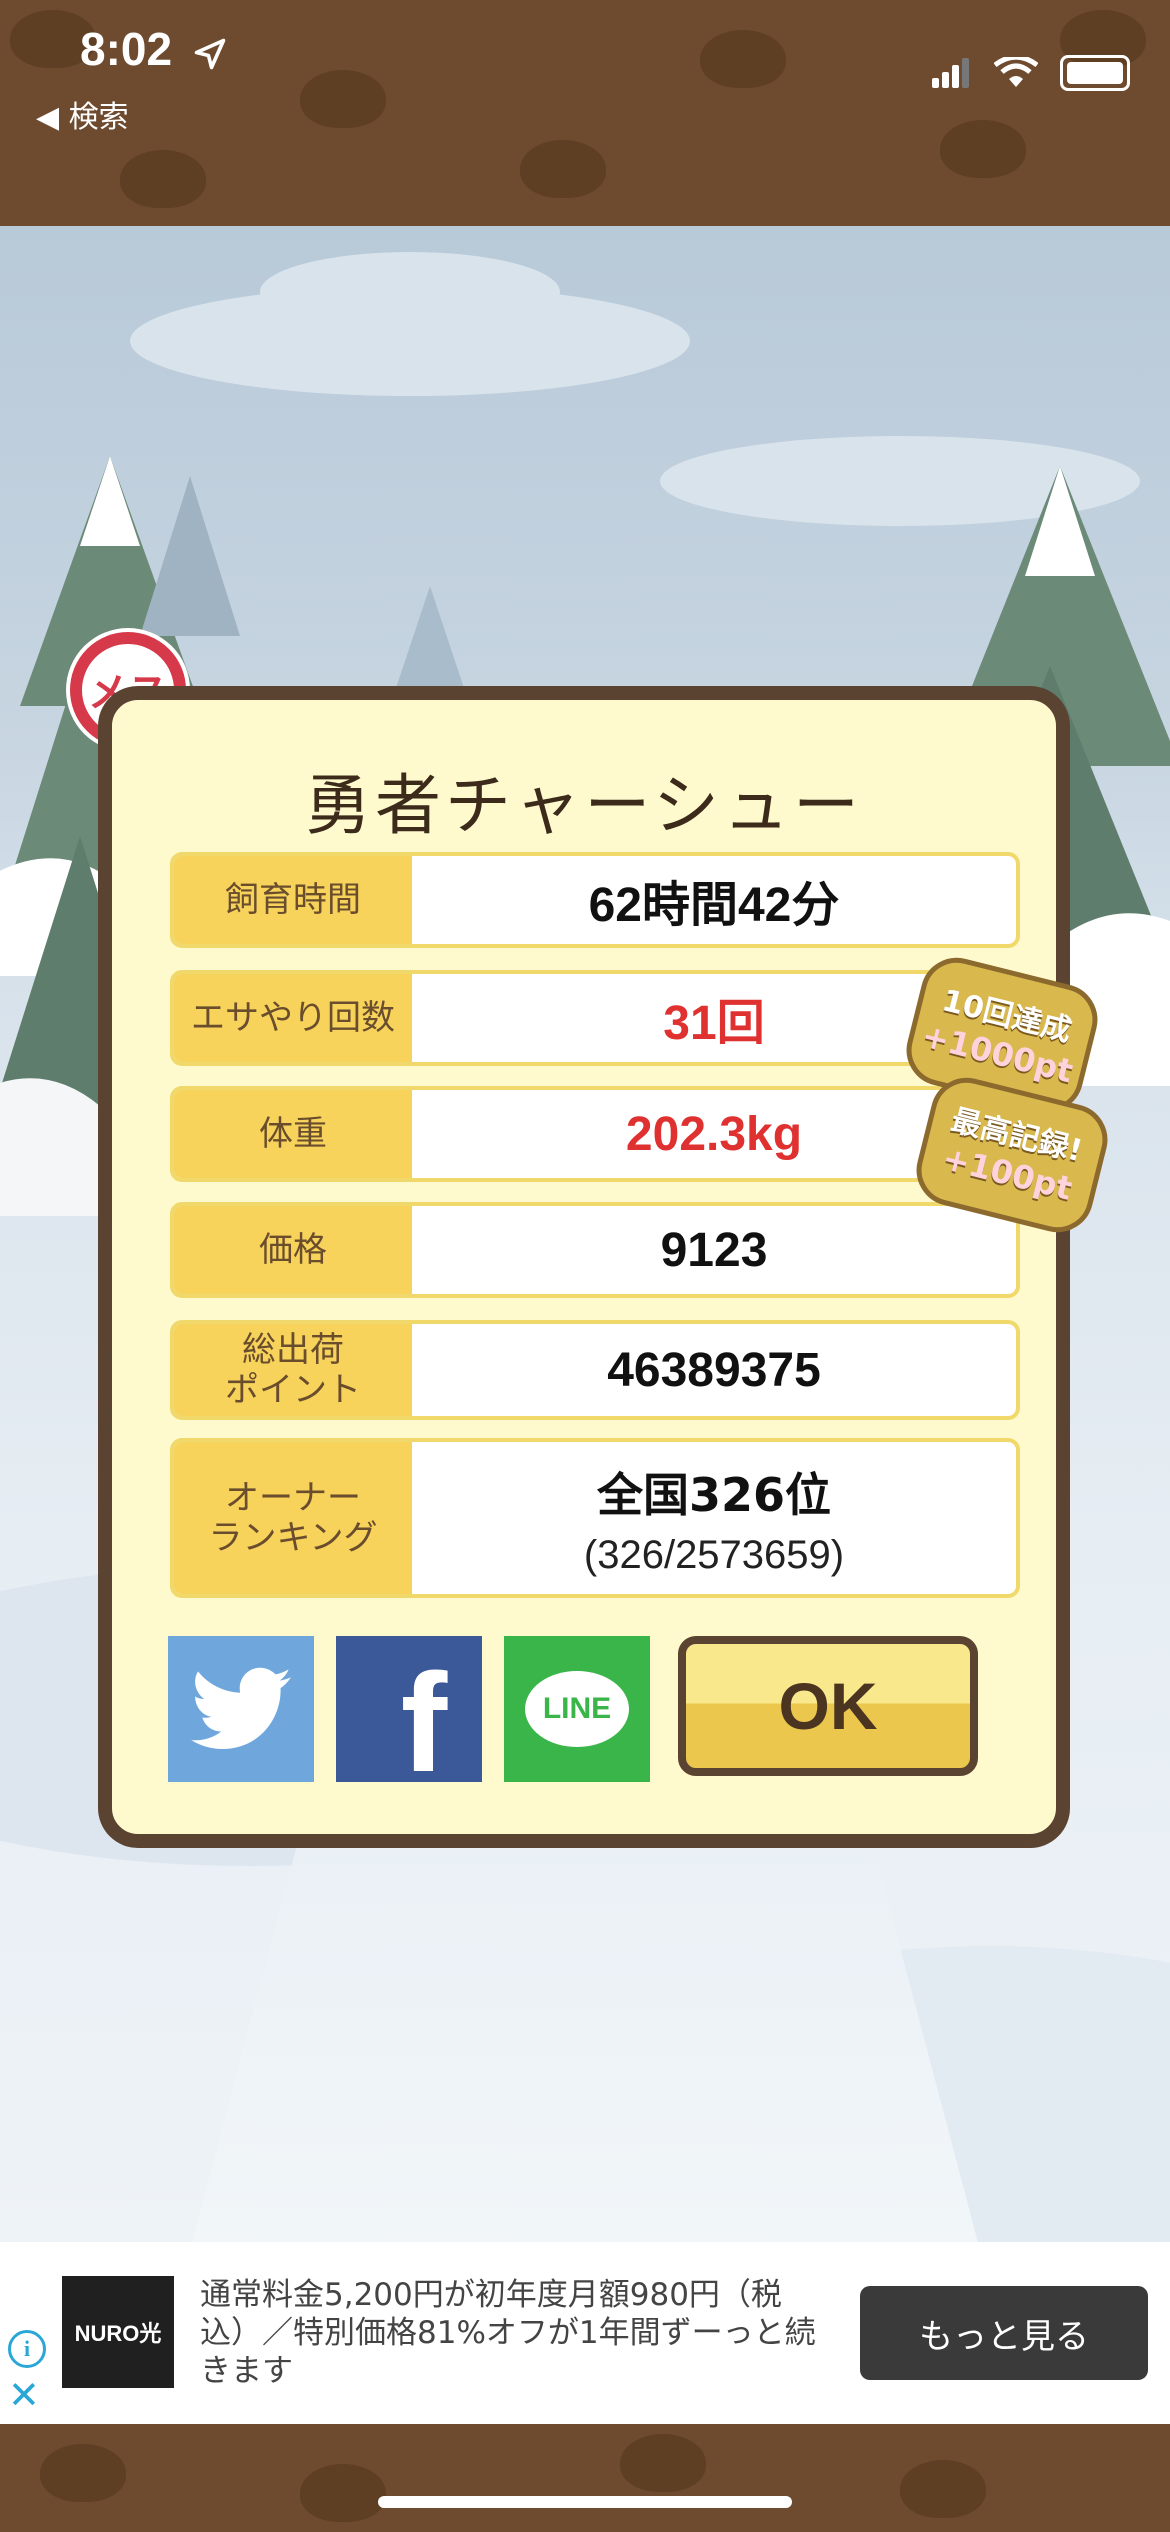  Describe the element at coordinates (1095, 73) in the screenshot. I see `battery-icon` at that location.